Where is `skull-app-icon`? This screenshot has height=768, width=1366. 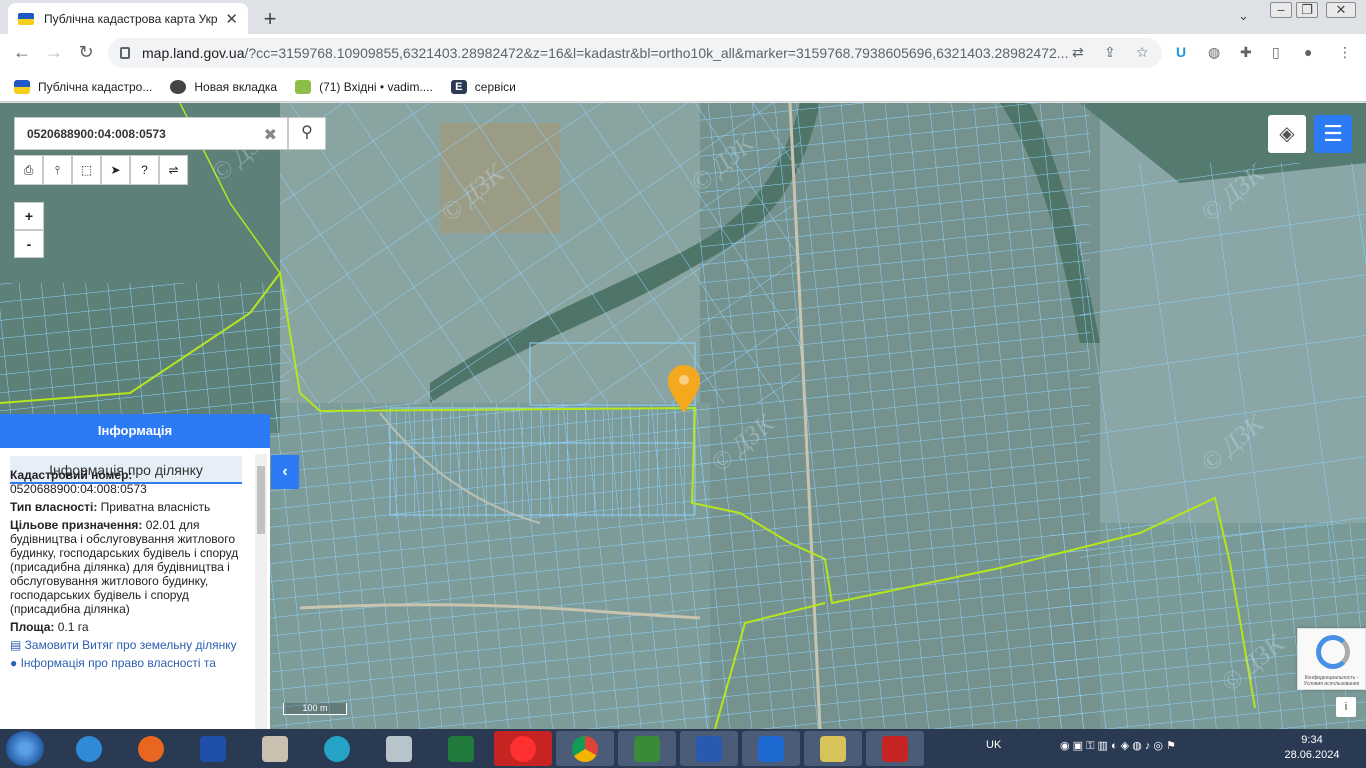
skull-app-icon is located at coordinates (275, 748).